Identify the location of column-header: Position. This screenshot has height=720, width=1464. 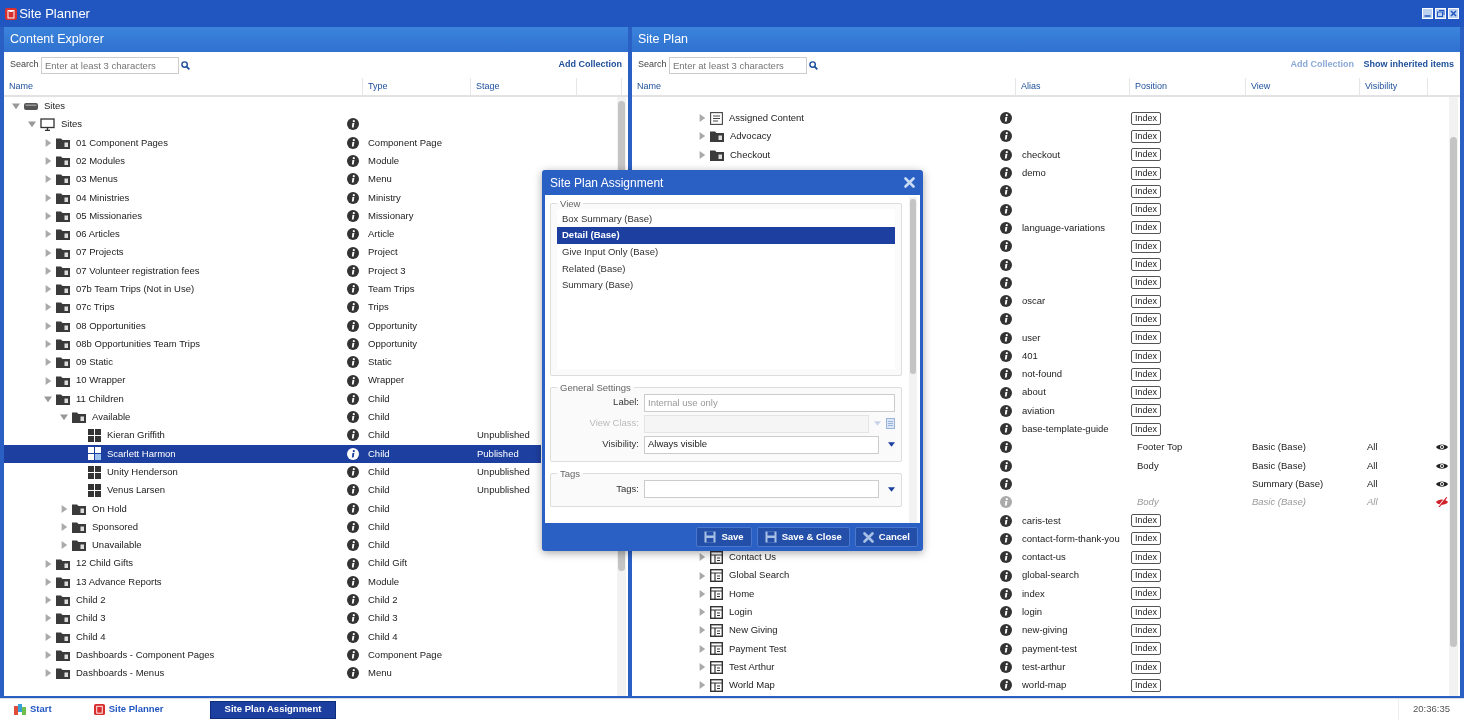
(1188, 86).